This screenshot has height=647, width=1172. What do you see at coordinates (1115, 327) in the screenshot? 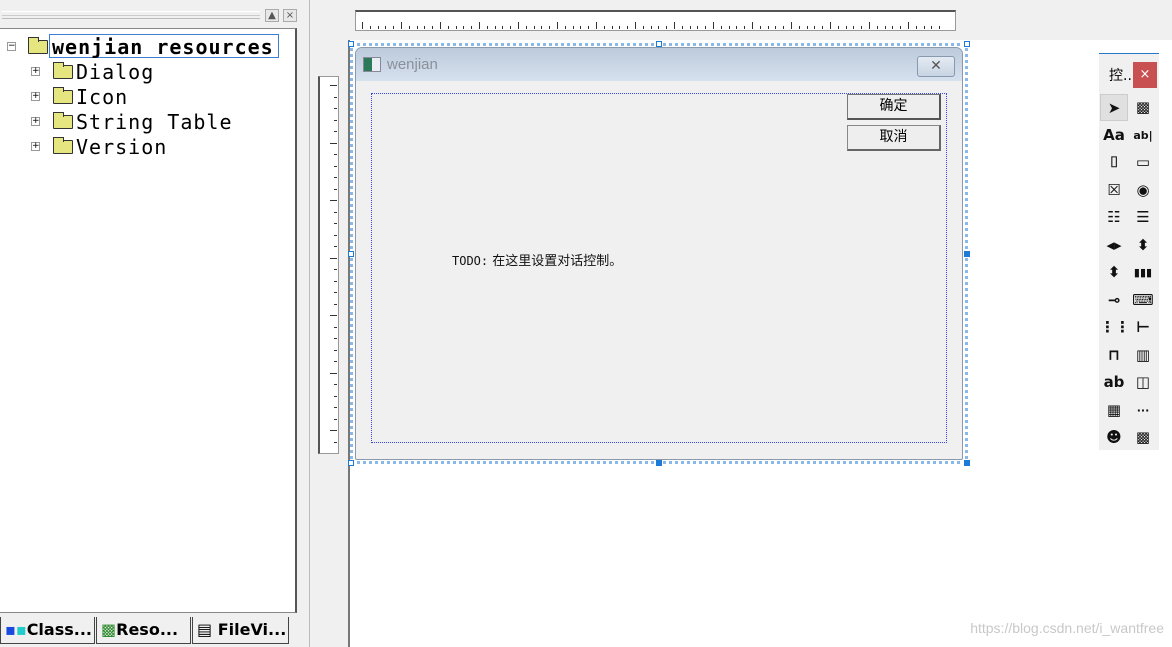
I see `tool-list-control-icon: ⋮⋮` at bounding box center [1115, 327].